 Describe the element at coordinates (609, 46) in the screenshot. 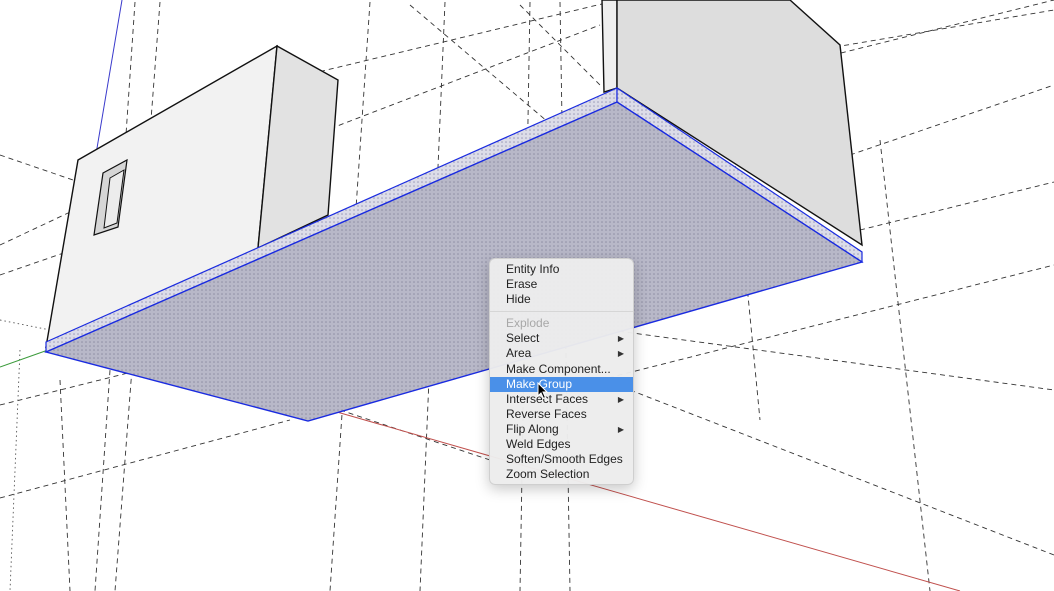

I see `right-box-front-face` at that location.